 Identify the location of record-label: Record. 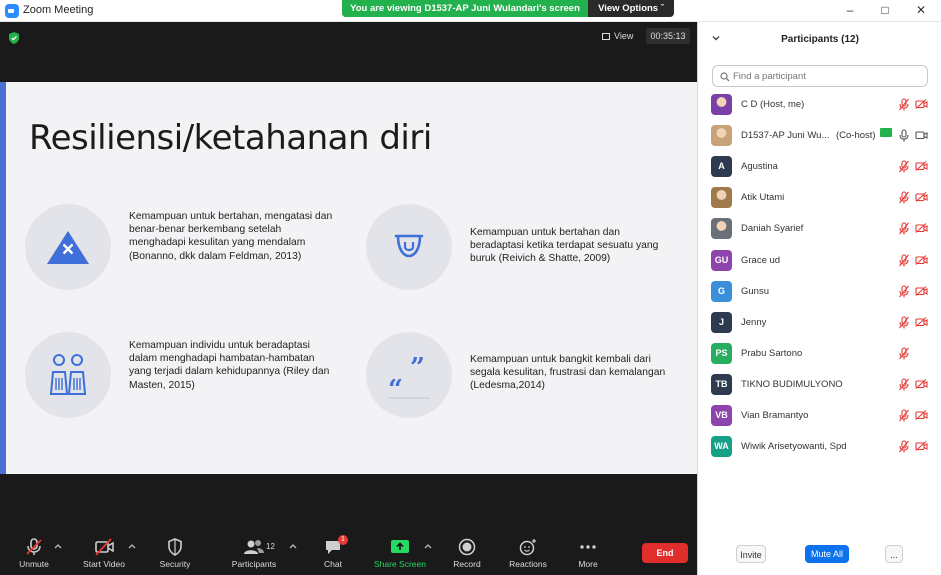
(467, 564).